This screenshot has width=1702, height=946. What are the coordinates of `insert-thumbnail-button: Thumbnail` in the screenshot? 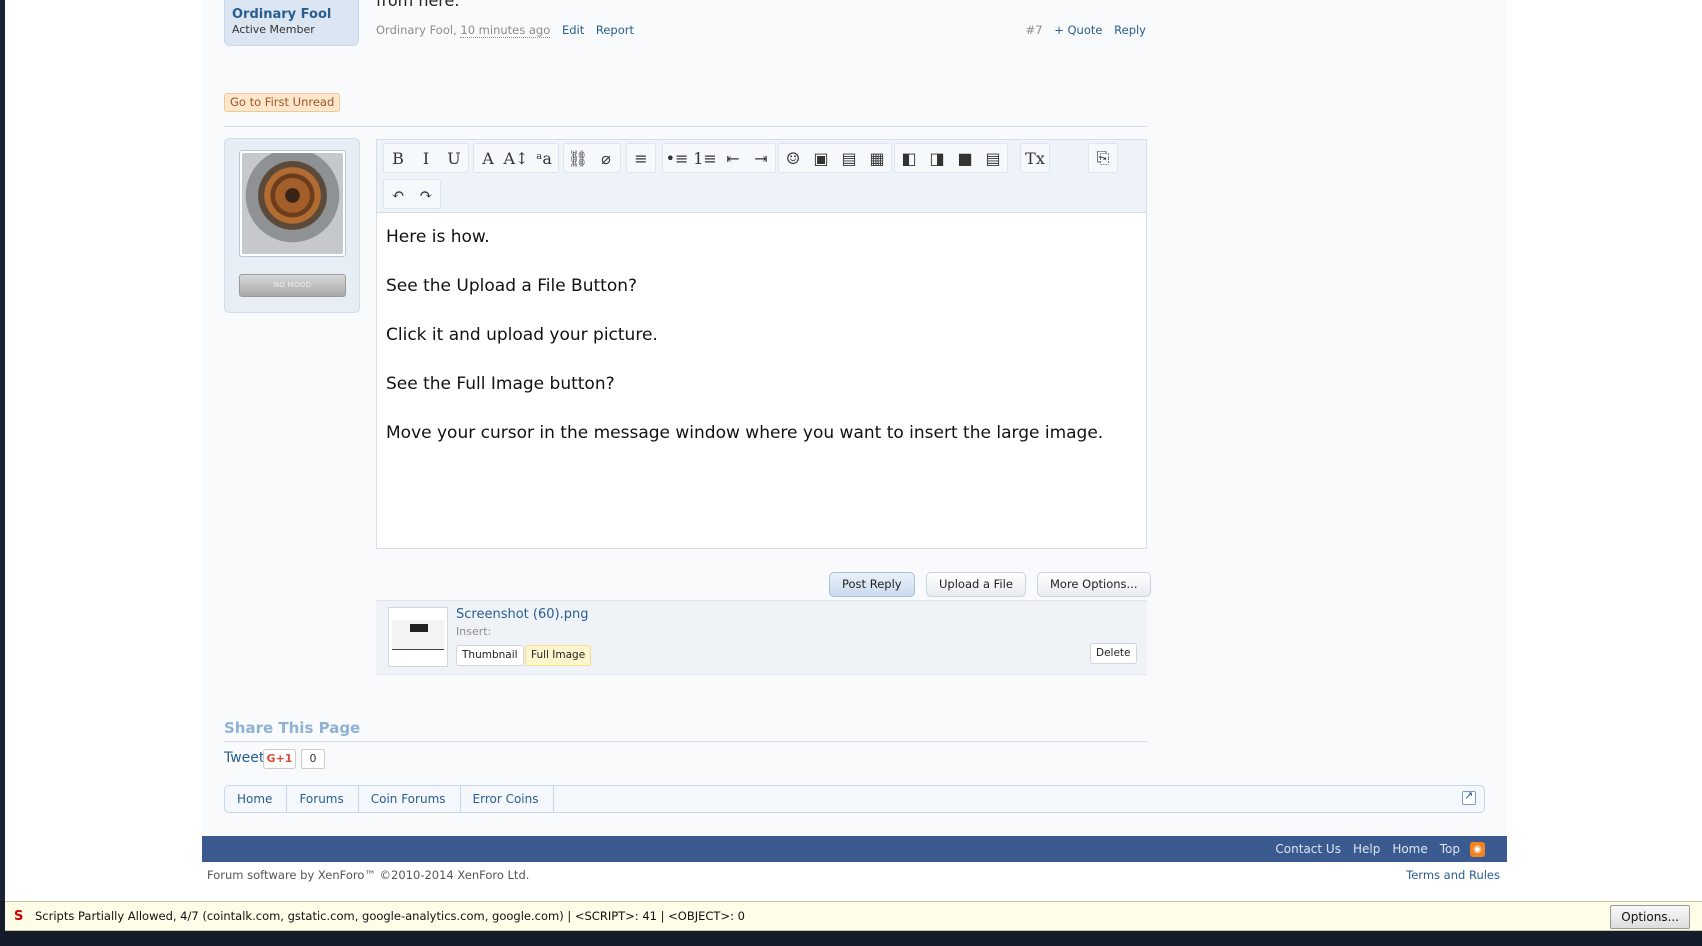 It's located at (490, 655).